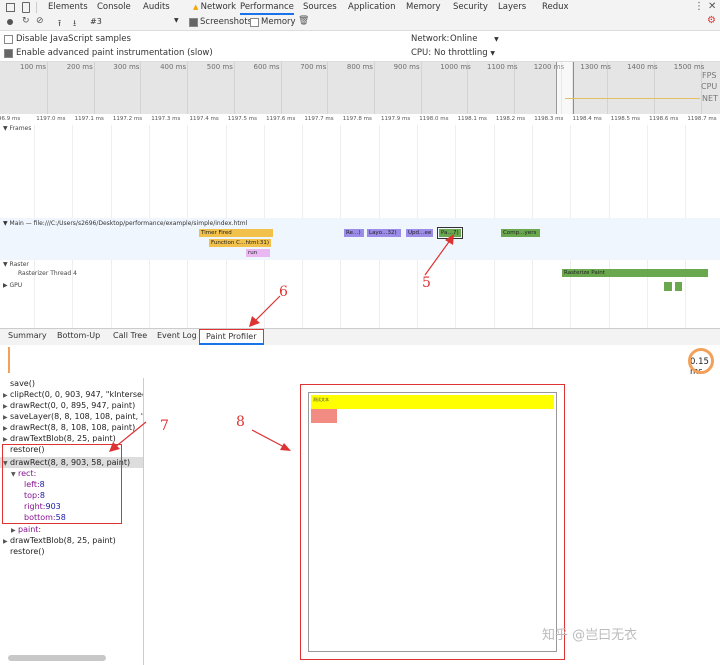 The height and width of the screenshot is (665, 720). I want to click on cpu-select: No throttling ▼, so click(464, 53).